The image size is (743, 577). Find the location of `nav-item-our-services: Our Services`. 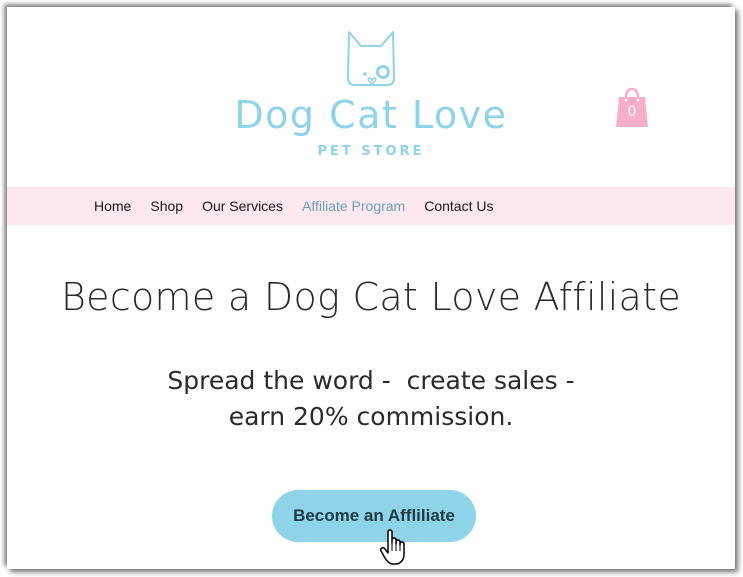

nav-item-our-services: Our Services is located at coordinates (242, 206).